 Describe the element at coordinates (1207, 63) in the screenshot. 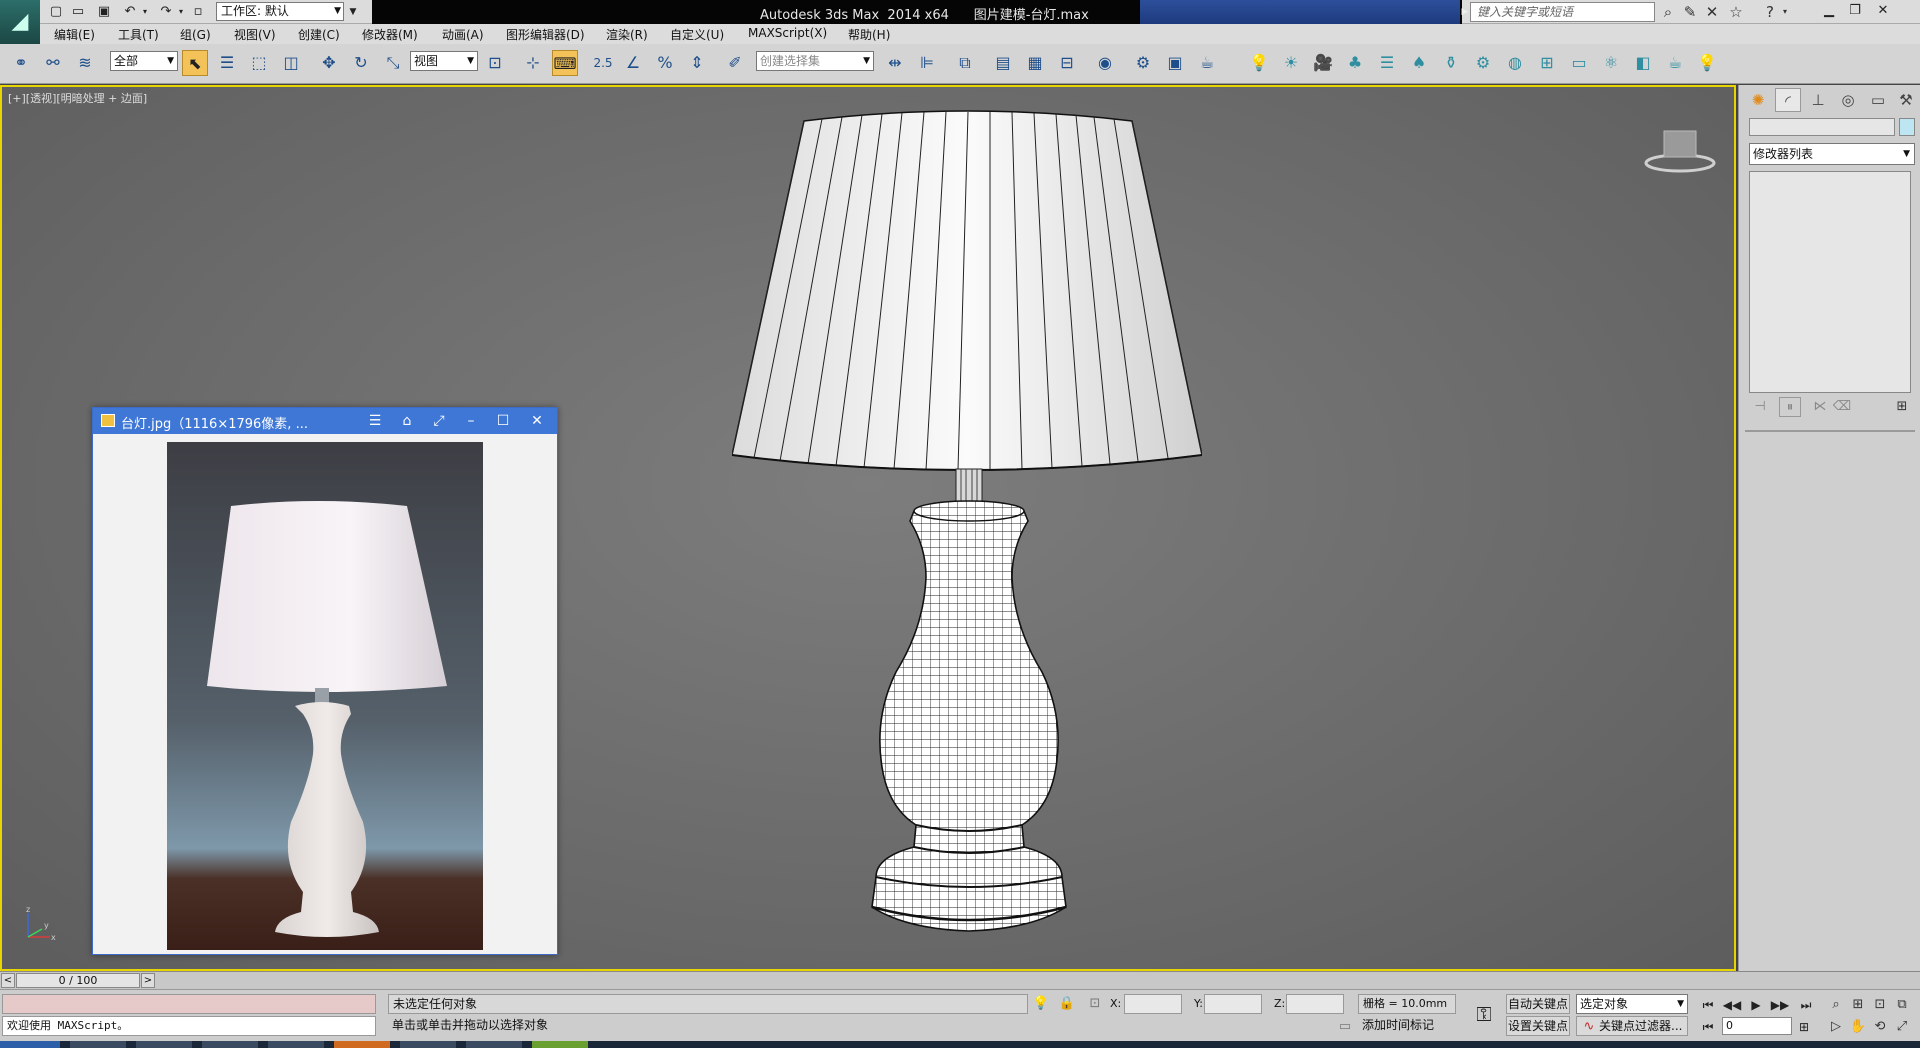

I see `render-production-icon: ☕` at that location.